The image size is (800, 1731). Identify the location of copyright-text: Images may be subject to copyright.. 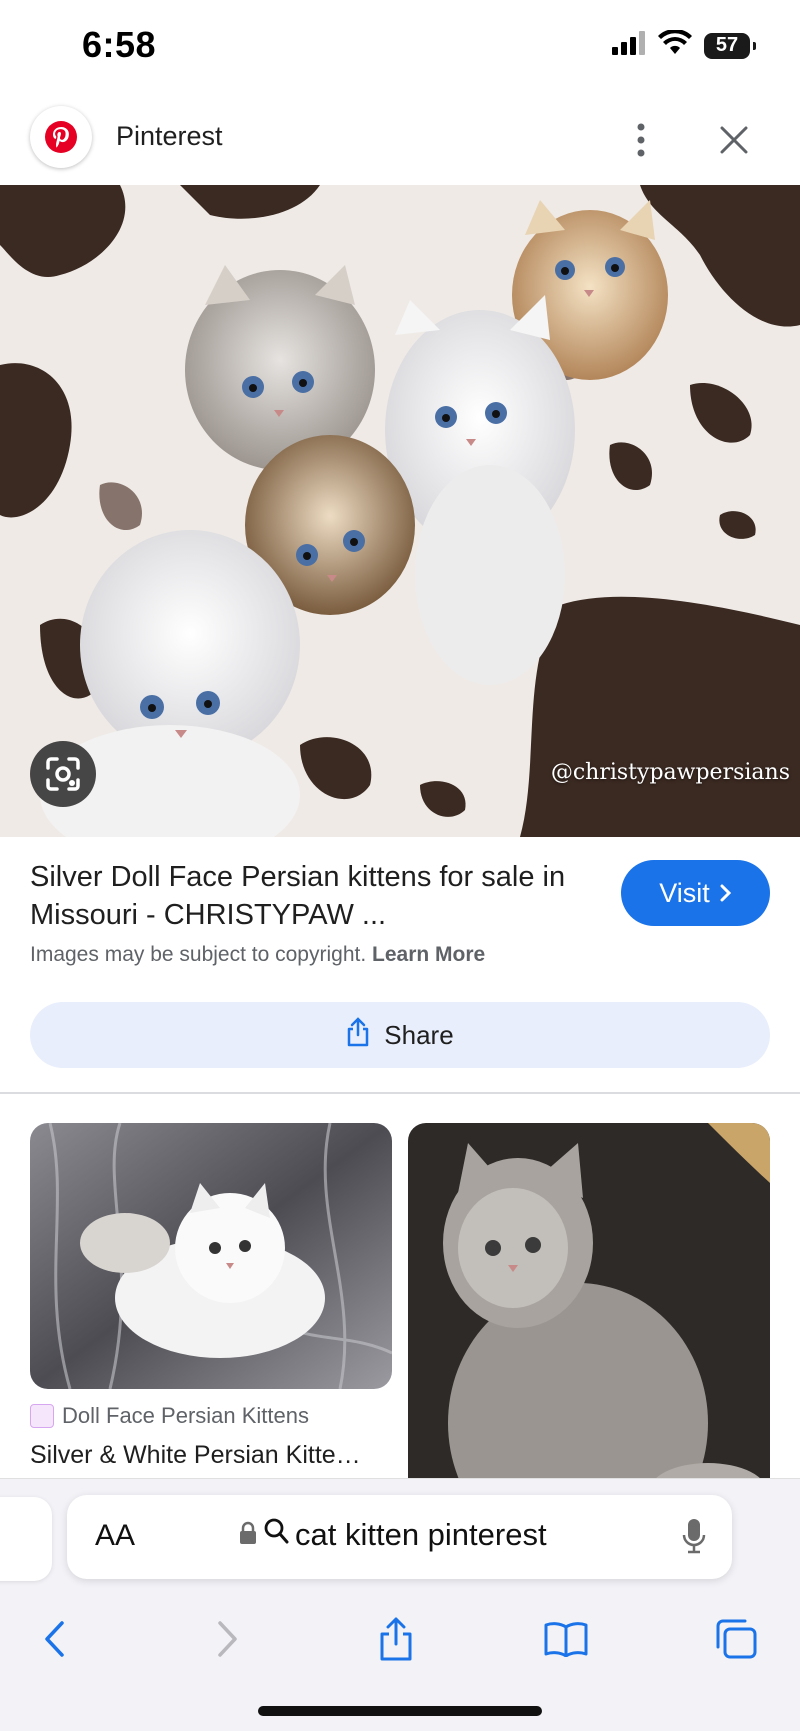
(198, 954).